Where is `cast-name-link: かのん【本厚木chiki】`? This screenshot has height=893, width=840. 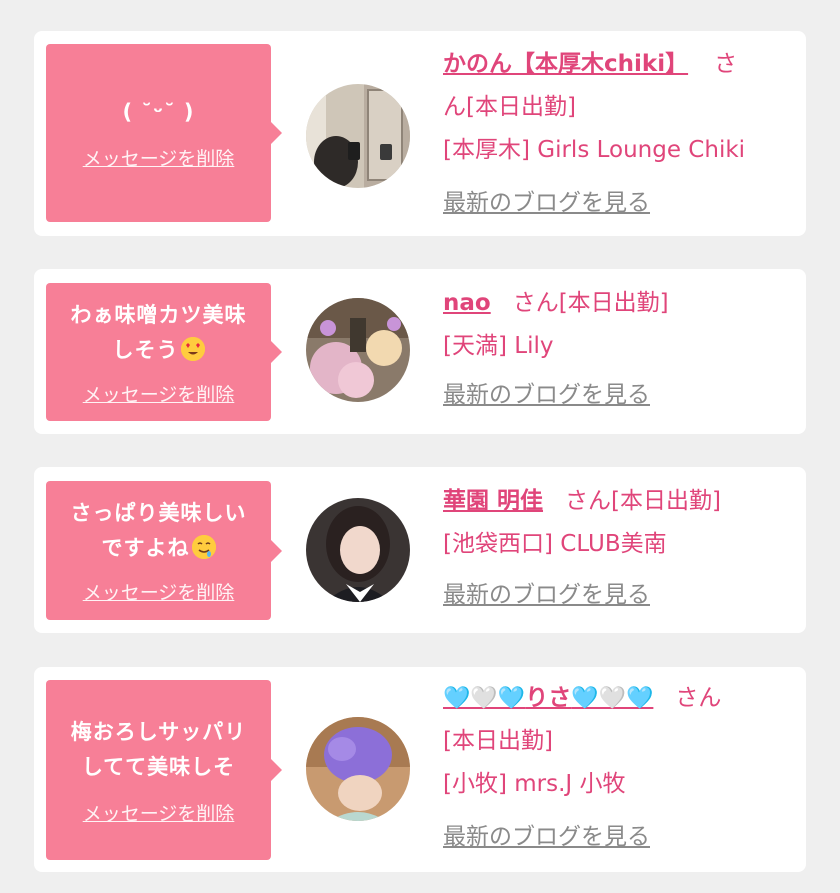 cast-name-link: かのん【本厚木chiki】 is located at coordinates (565, 64).